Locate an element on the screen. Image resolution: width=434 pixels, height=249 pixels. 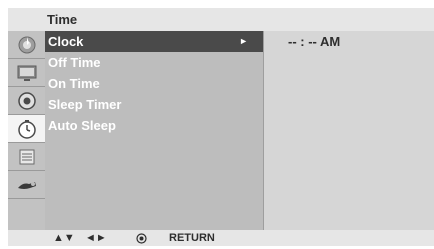
screen-icon is located at coordinates (26, 73).